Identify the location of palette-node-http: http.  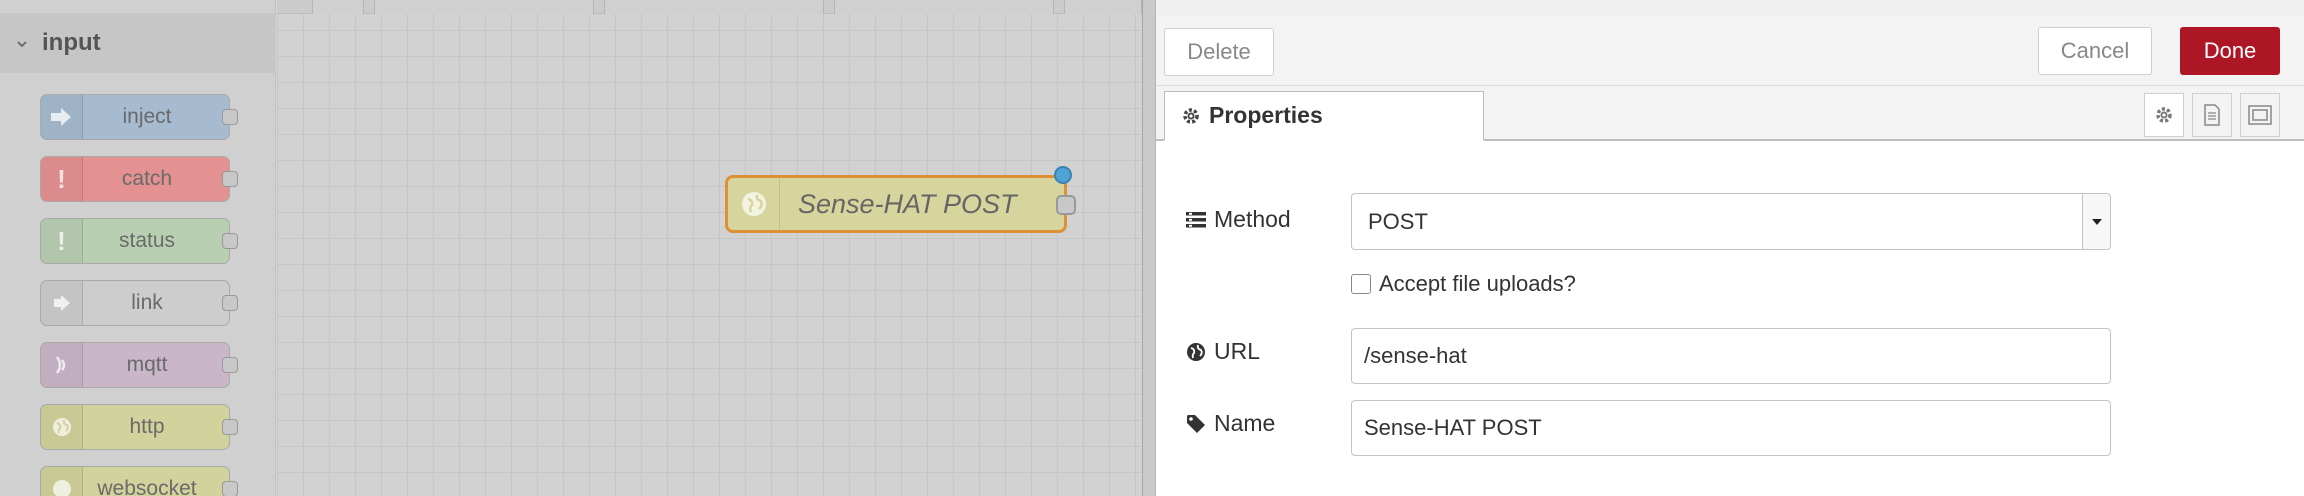
(139, 427).